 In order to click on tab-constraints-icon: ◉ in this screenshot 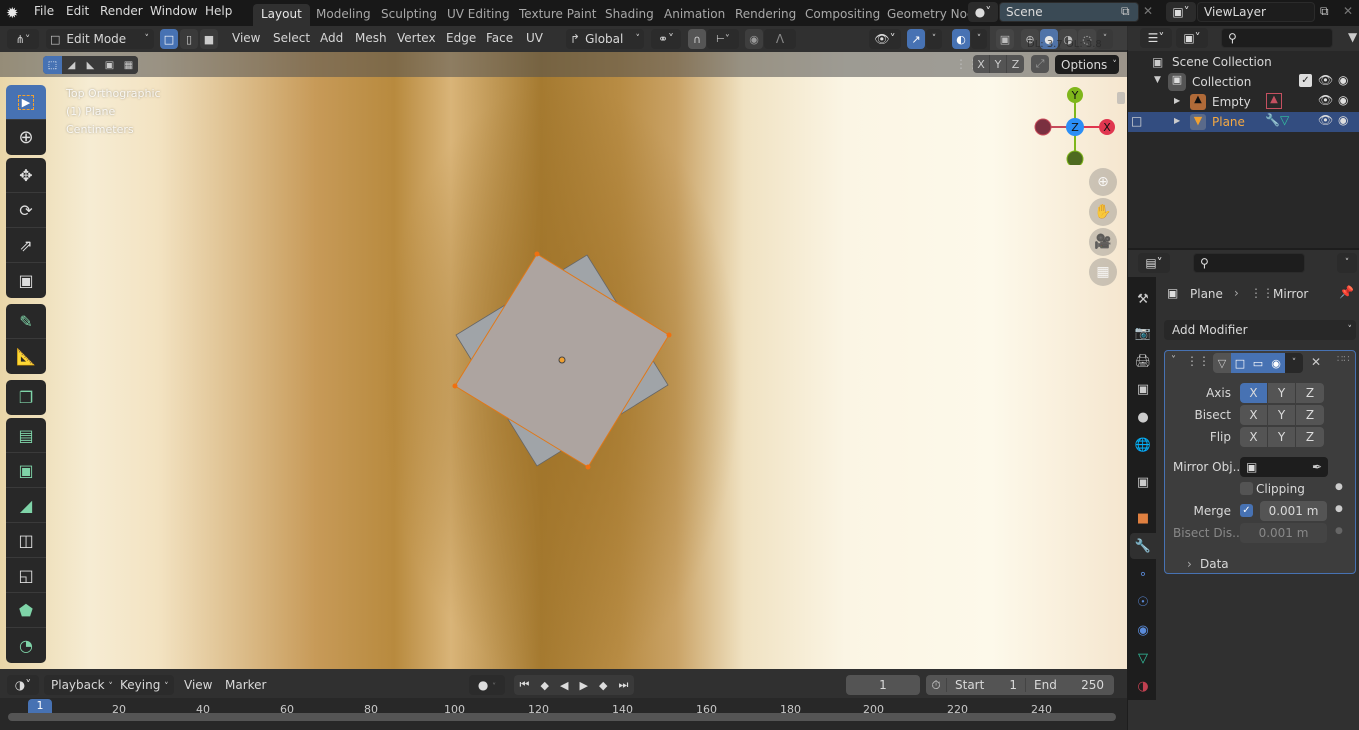, I will do `click(1143, 630)`.